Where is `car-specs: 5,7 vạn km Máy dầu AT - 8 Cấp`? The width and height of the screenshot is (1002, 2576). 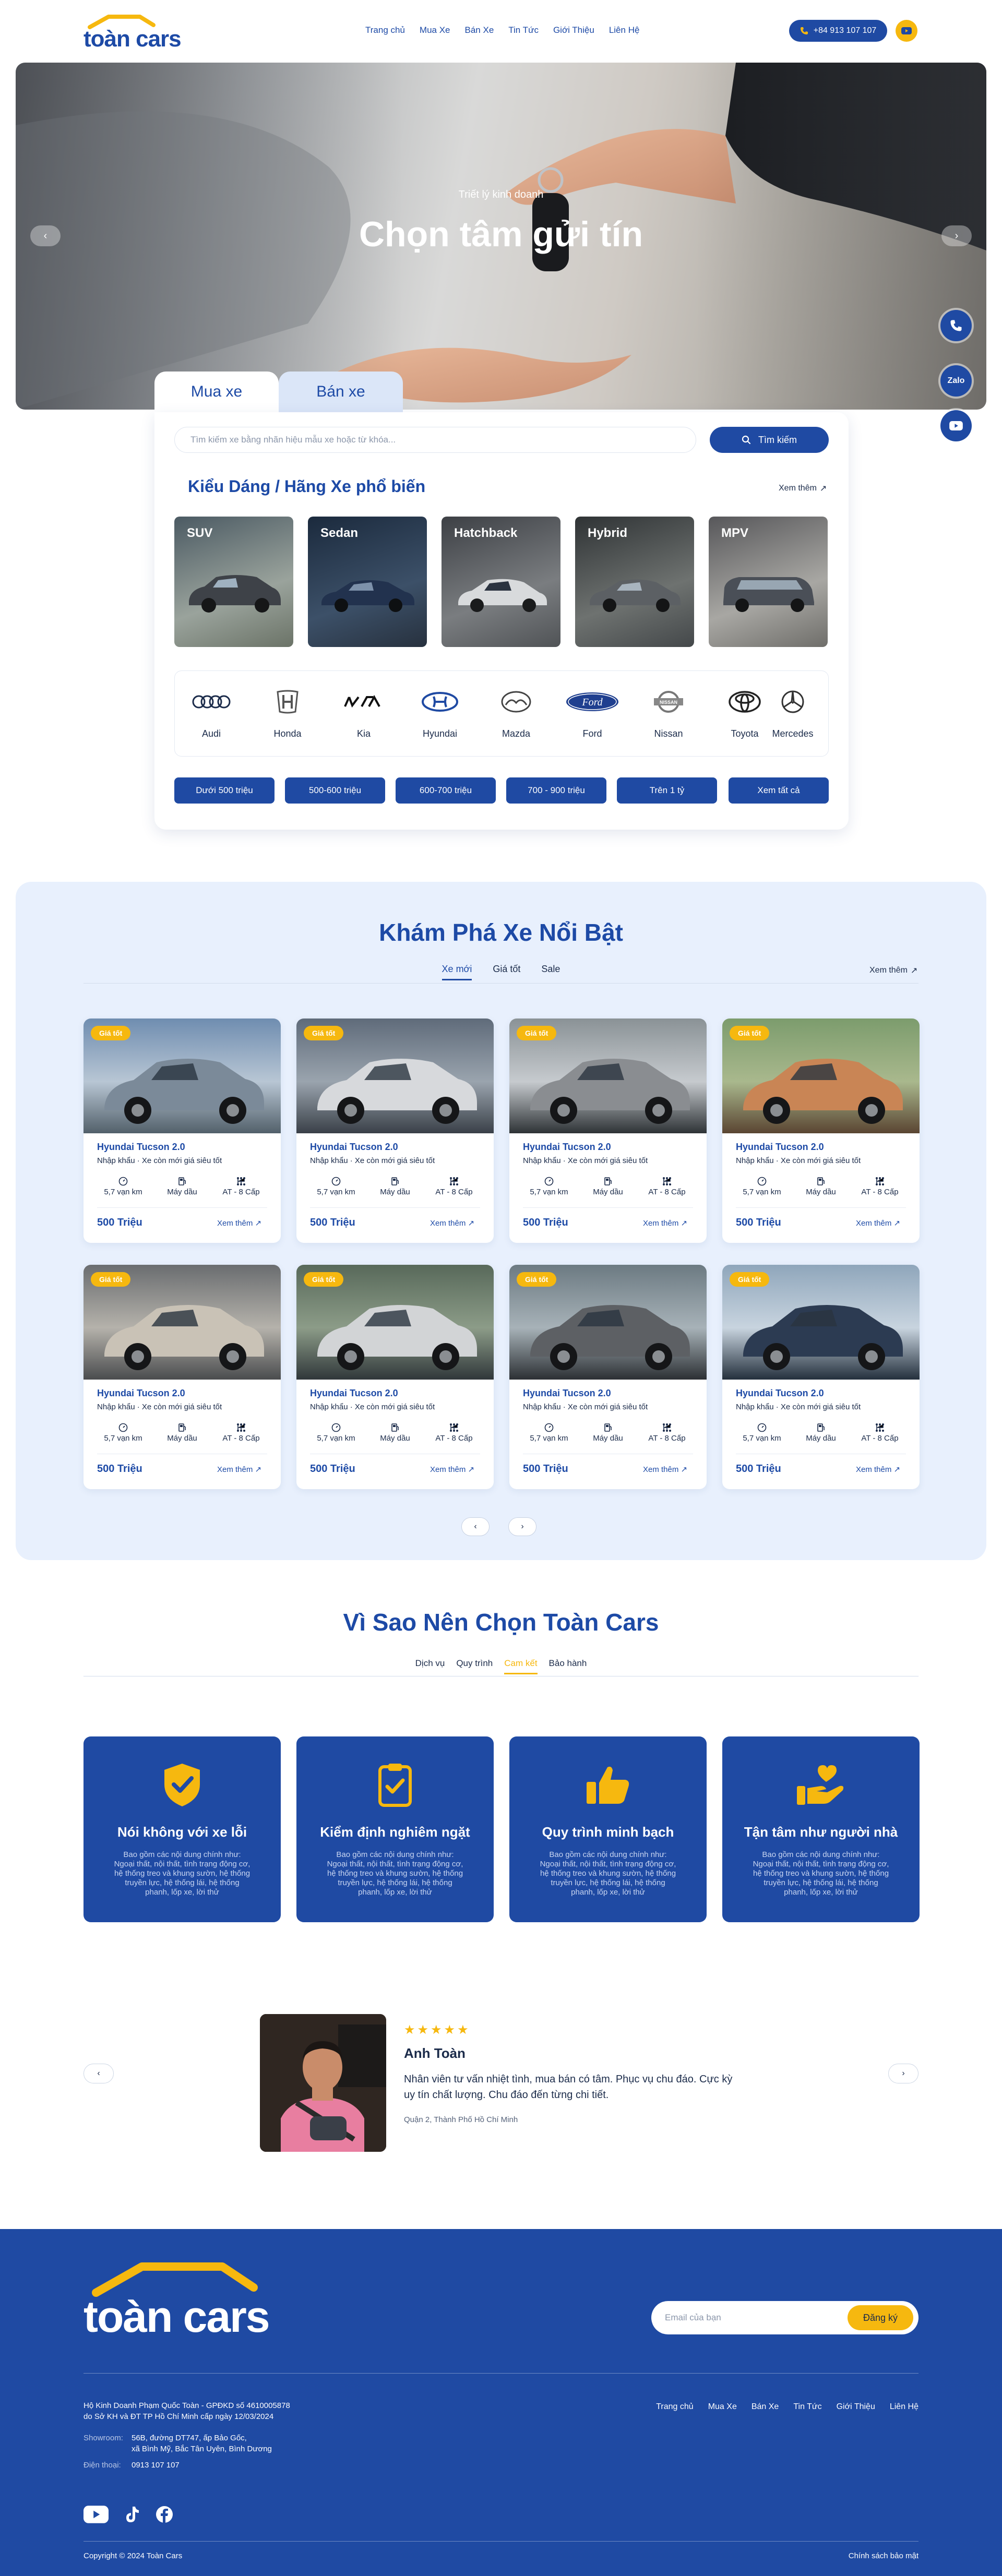
car-specs: 5,7 vạn km Máy dầu AT - 8 Cấp is located at coordinates (395, 1189).